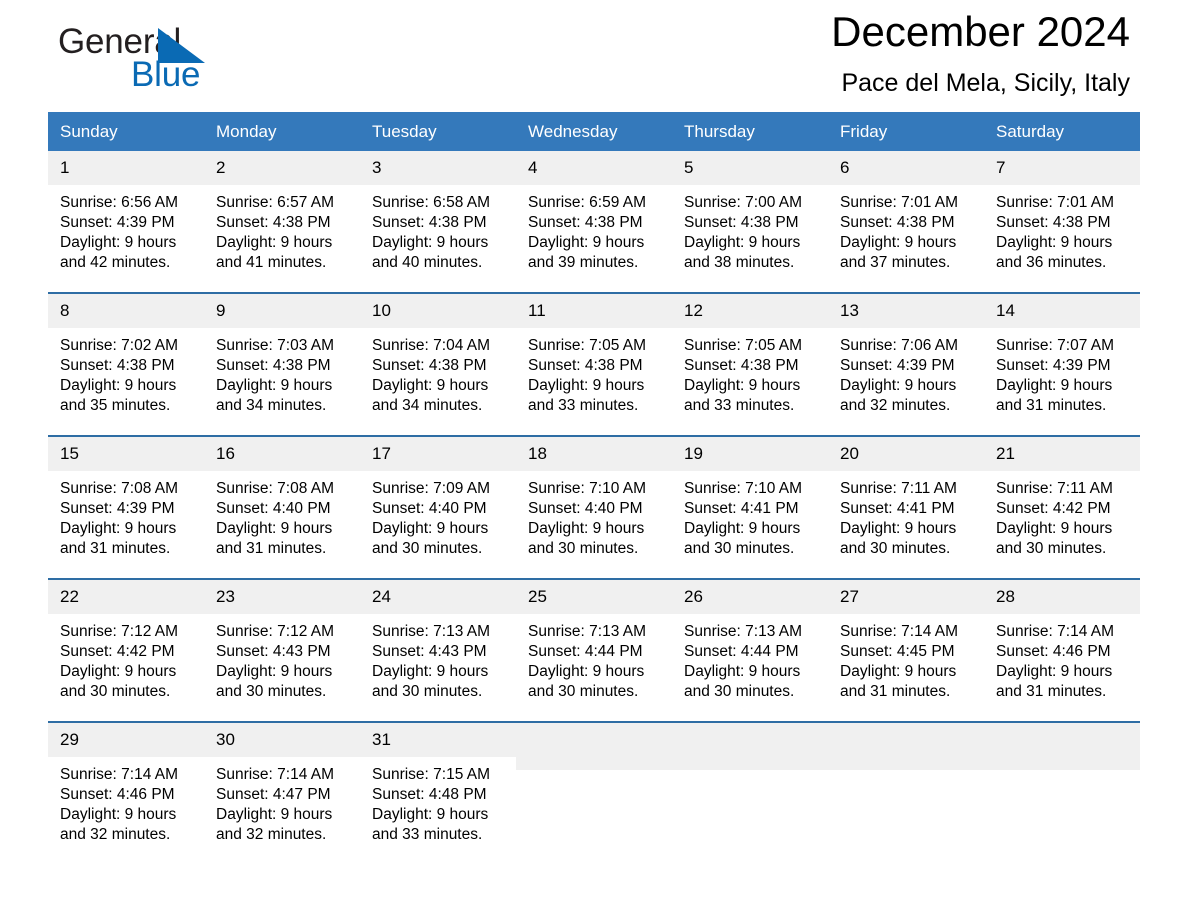 The width and height of the screenshot is (1188, 918). I want to click on sunset-time: Sunset: 4:46 PM, so click(1053, 651).